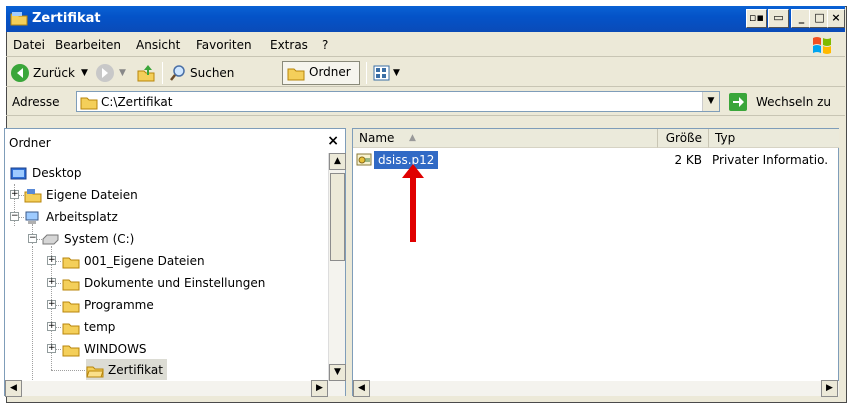 The width and height of the screenshot is (853, 407). I want to click on tree-item-label: temp, so click(100, 327).